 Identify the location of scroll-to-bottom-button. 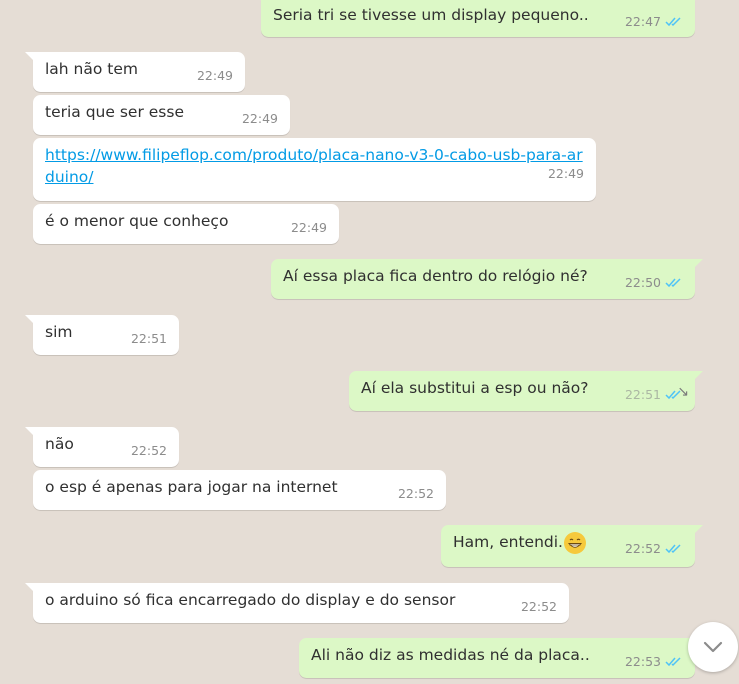
(713, 647).